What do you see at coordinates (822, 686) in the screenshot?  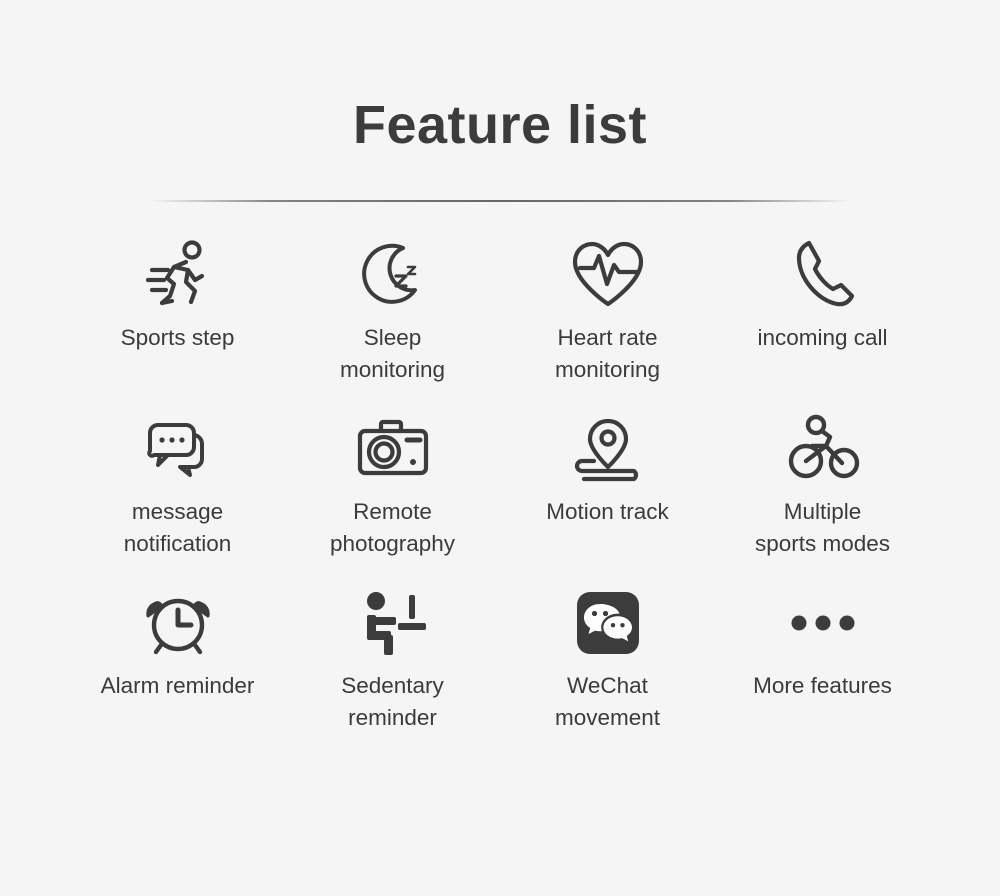 I see `feature-label: More features` at bounding box center [822, 686].